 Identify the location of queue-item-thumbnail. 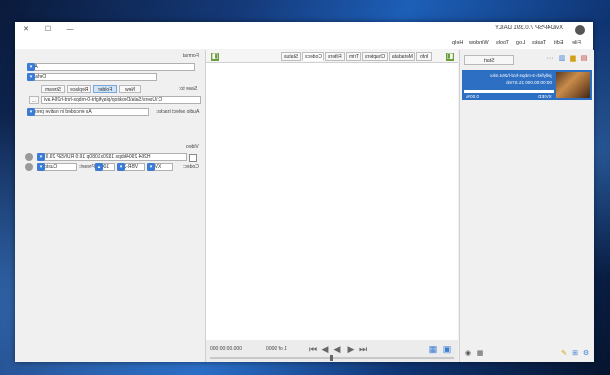
(573, 85).